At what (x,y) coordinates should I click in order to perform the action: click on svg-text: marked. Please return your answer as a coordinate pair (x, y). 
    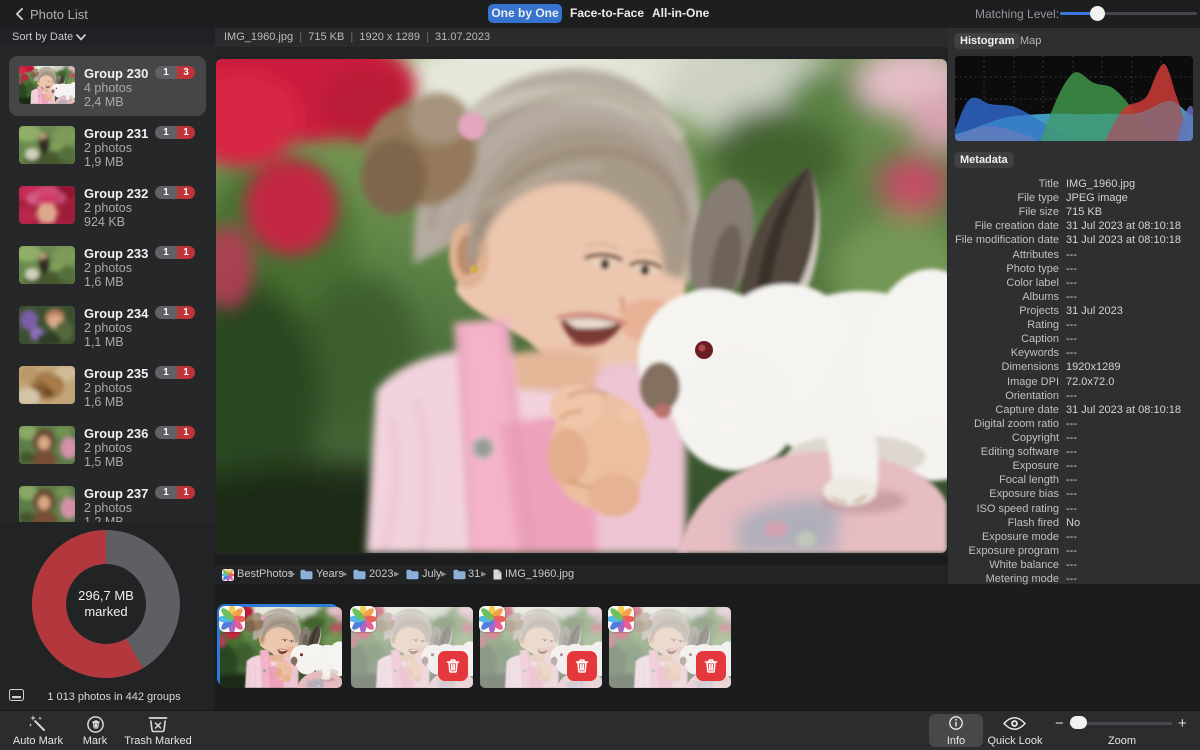
    Looking at the image, I should click on (105, 611).